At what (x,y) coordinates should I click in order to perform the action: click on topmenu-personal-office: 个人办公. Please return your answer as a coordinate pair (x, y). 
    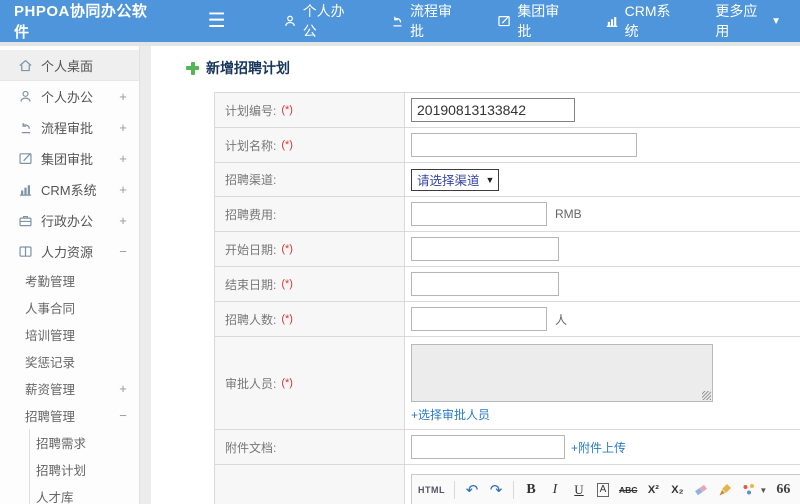
    Looking at the image, I should click on (317, 21).